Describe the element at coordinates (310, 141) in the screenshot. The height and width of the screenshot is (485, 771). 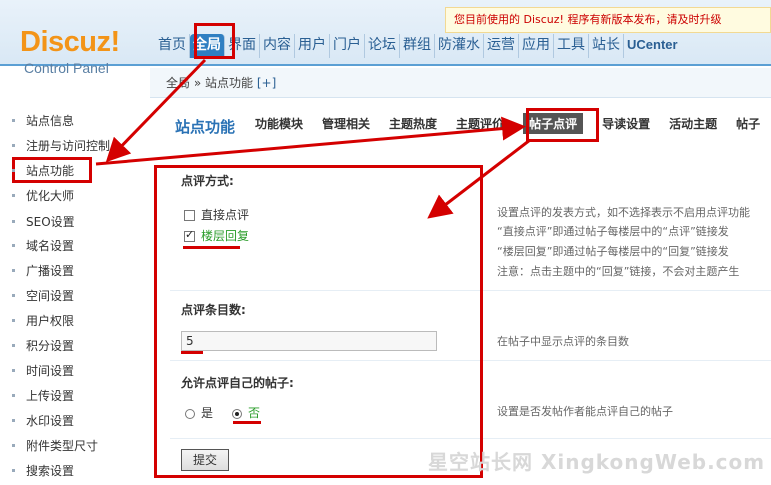
I see `arrow-sidebar-to-tab` at that location.